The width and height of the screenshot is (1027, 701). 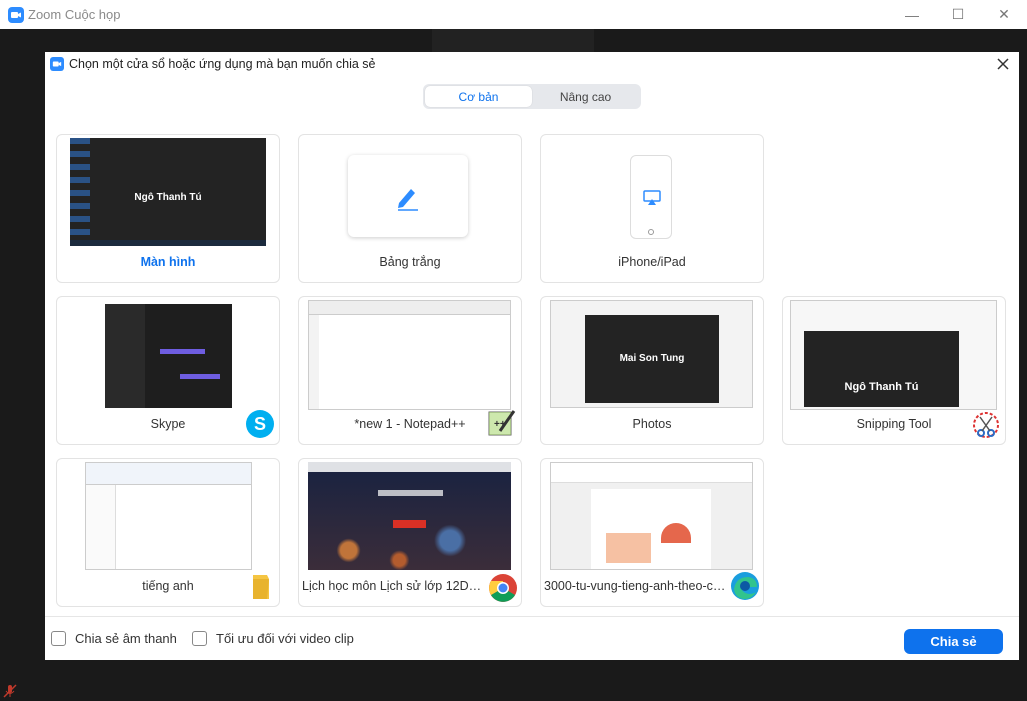 I want to click on airplay-icon, so click(x=652, y=197).